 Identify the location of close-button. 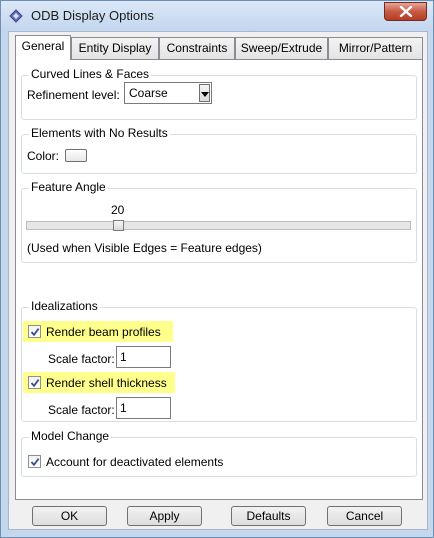
(405, 11).